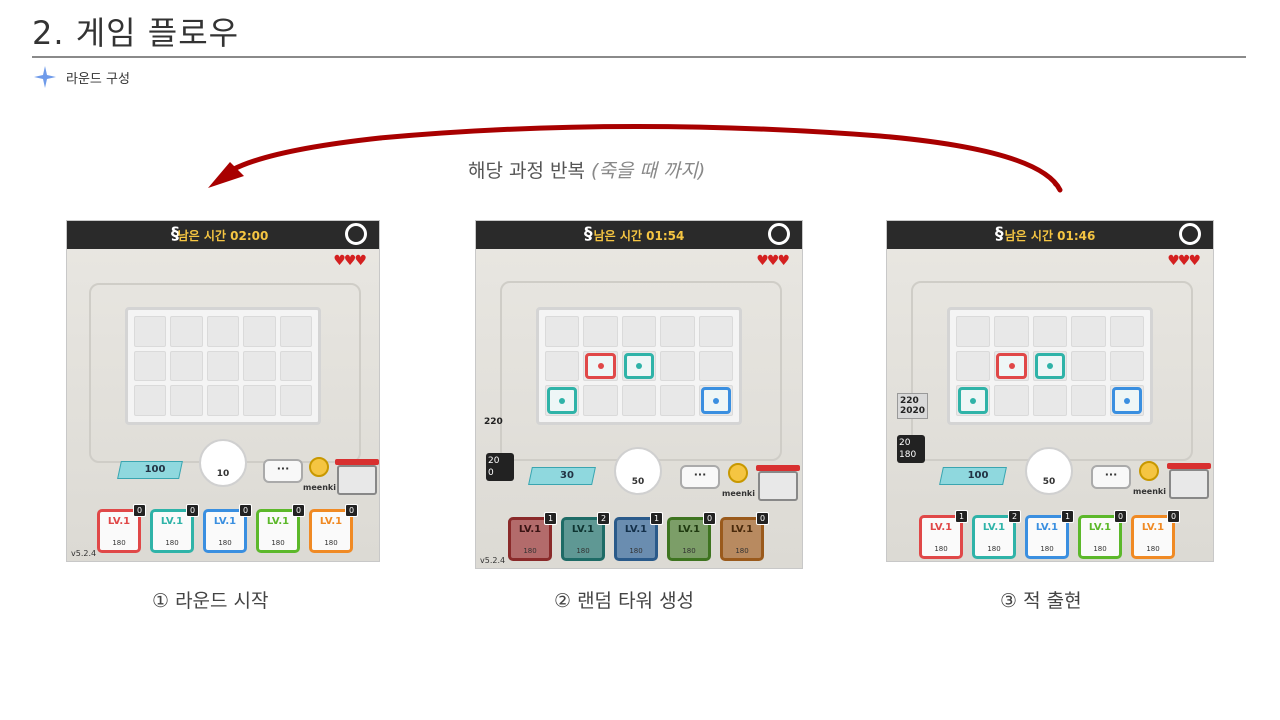 The height and width of the screenshot is (720, 1280). Describe the element at coordinates (319, 467) in the screenshot. I see `medal-icon` at that location.